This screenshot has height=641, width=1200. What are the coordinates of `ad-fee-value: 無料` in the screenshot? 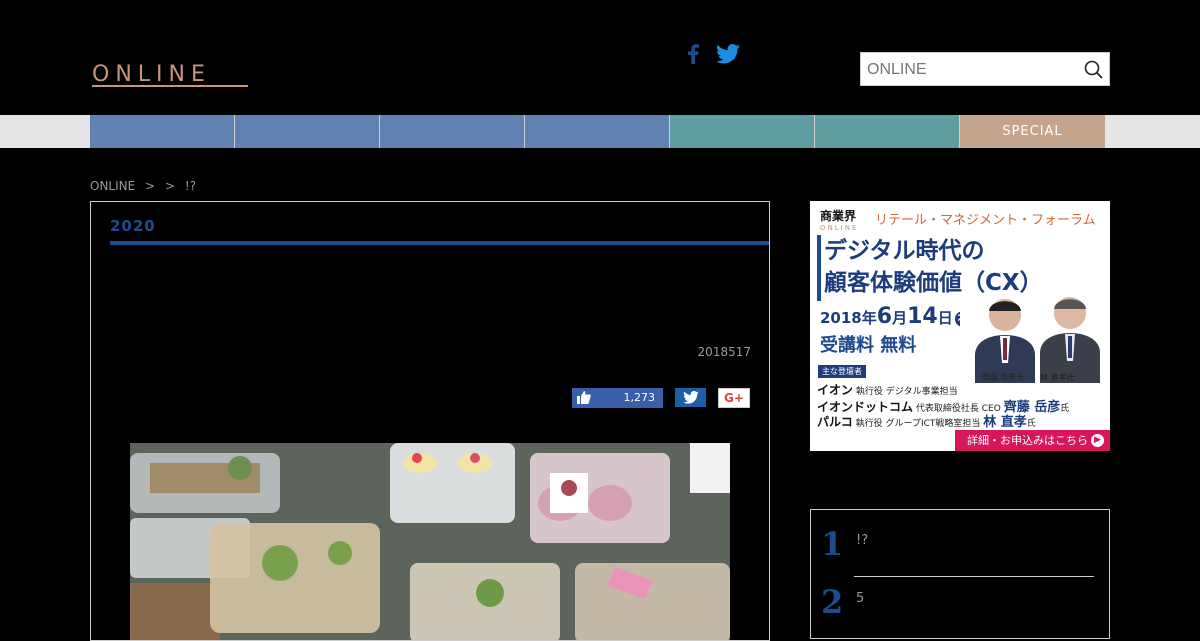 It's located at (898, 345).